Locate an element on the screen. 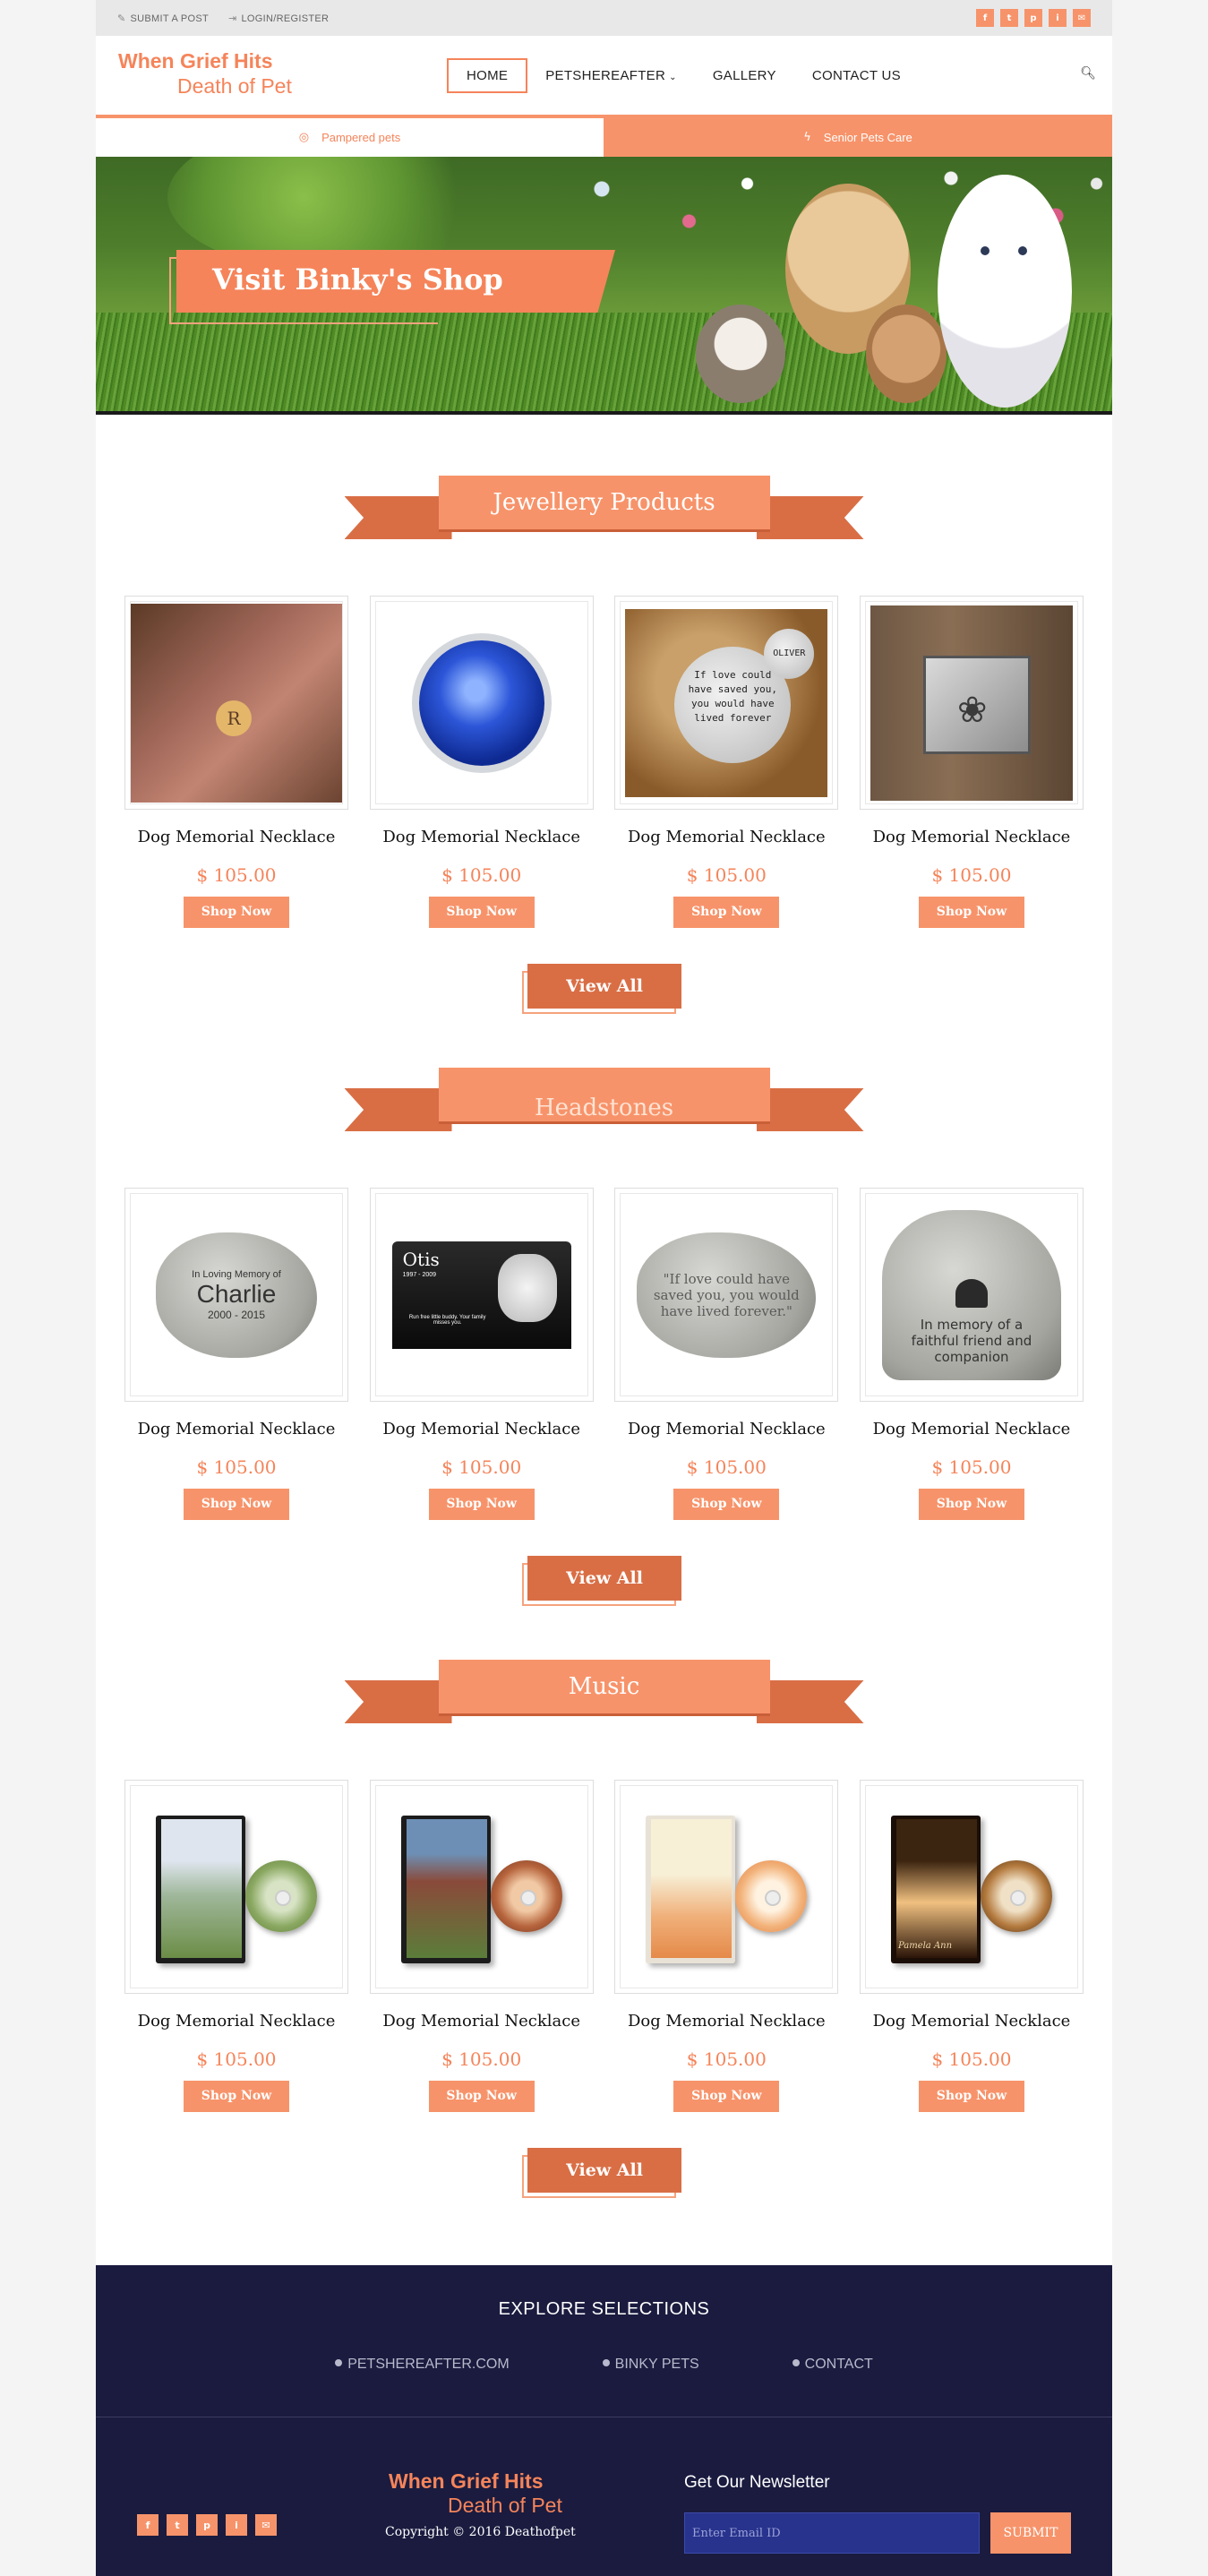 The width and height of the screenshot is (1208, 2576). footer-link-binky: BINKY PETS is located at coordinates (650, 2365).